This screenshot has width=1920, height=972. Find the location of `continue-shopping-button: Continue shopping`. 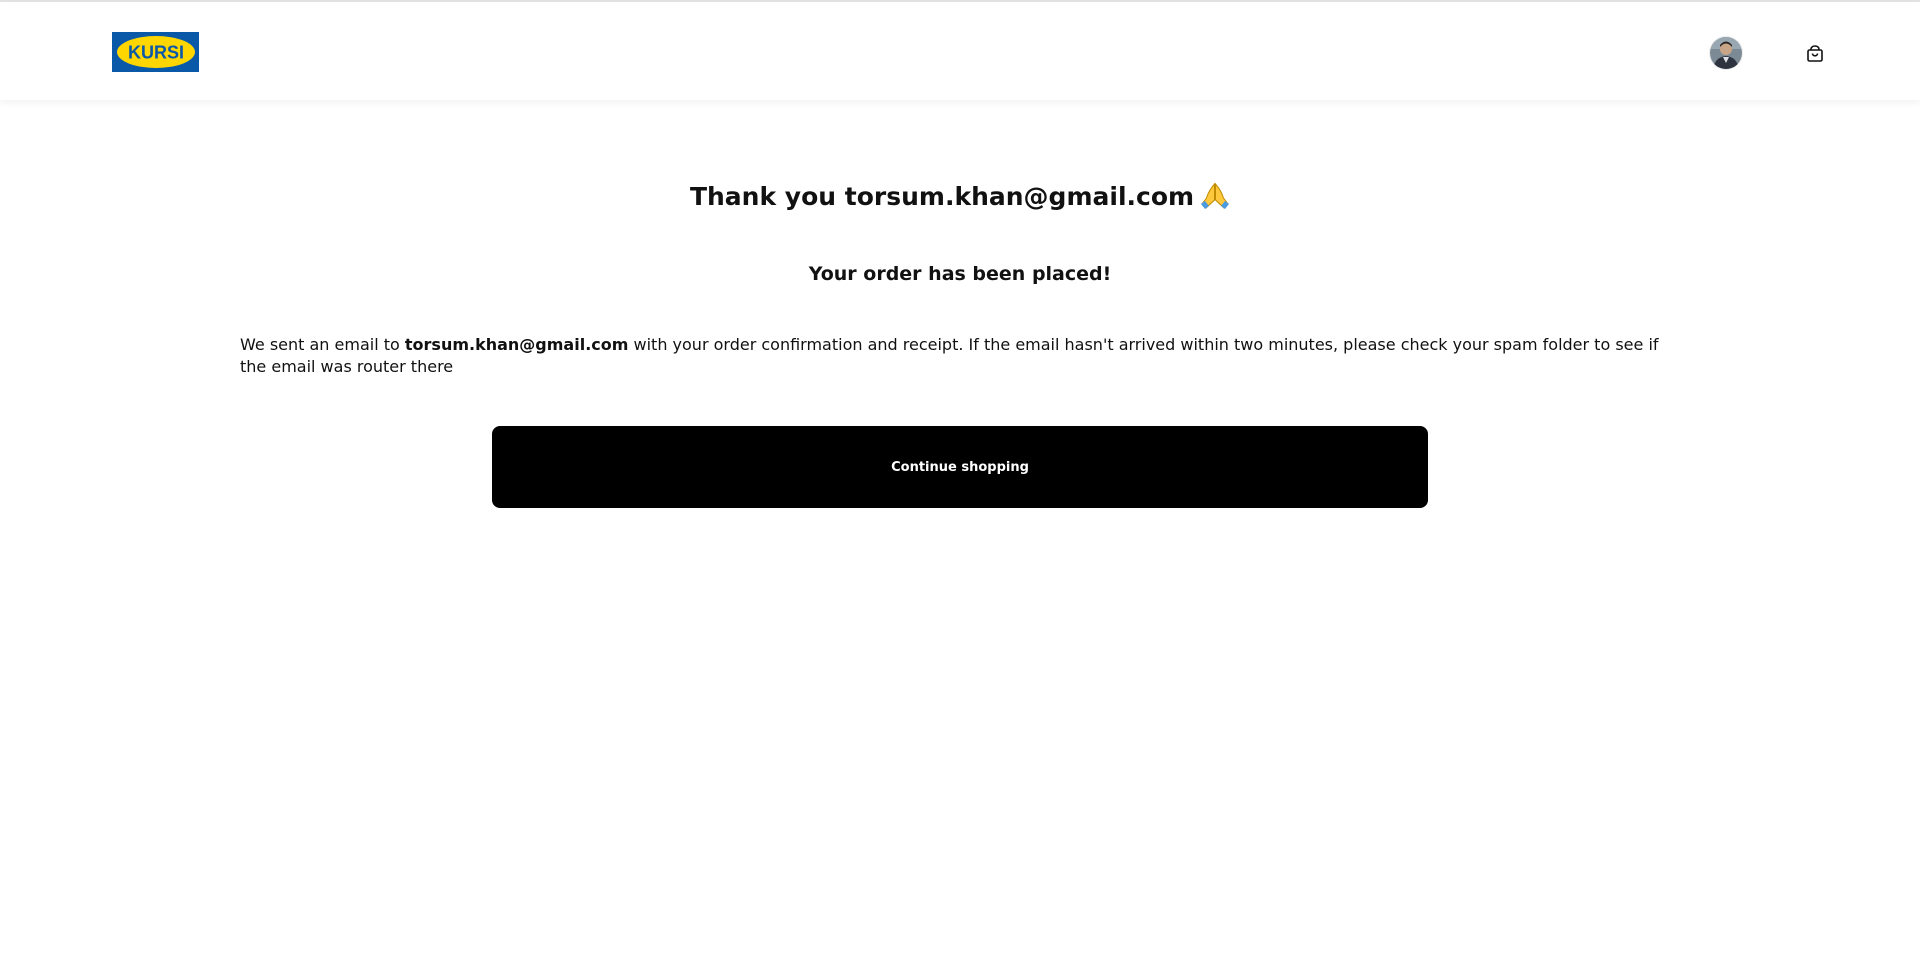

continue-shopping-button: Continue shopping is located at coordinates (960, 467).